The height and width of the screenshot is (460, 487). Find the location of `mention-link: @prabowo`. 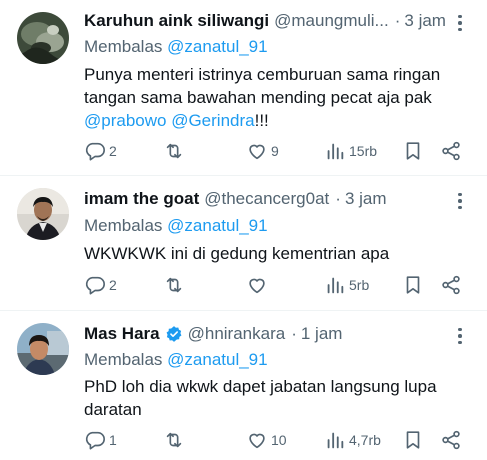

mention-link: @prabowo is located at coordinates (125, 120).